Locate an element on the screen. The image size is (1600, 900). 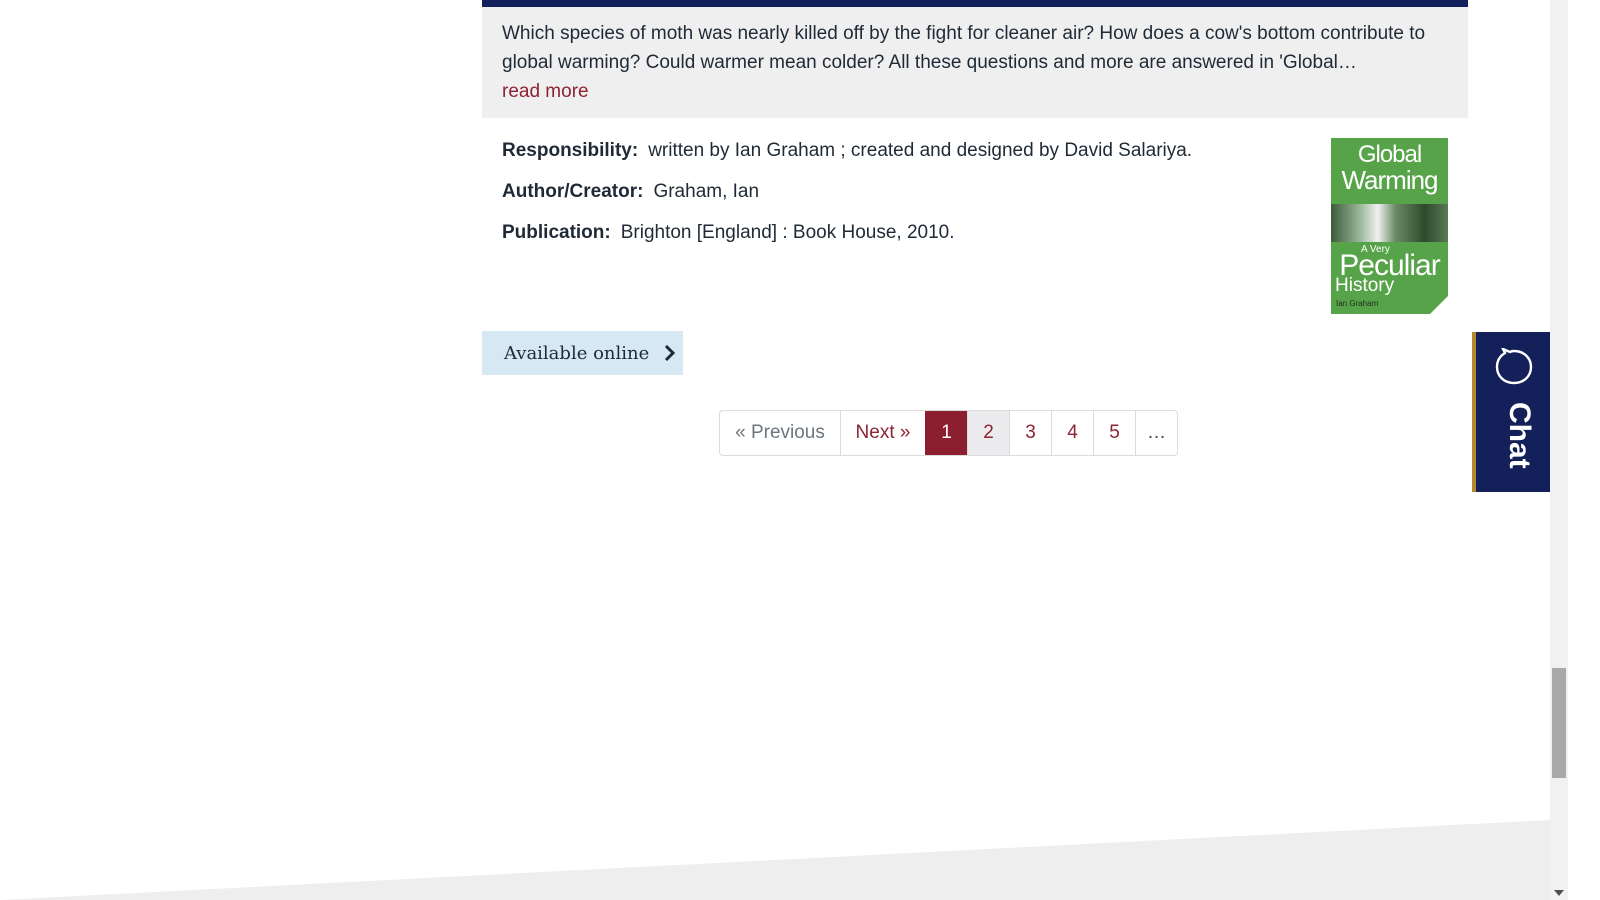
pagination-next: Next » is located at coordinates (882, 433).